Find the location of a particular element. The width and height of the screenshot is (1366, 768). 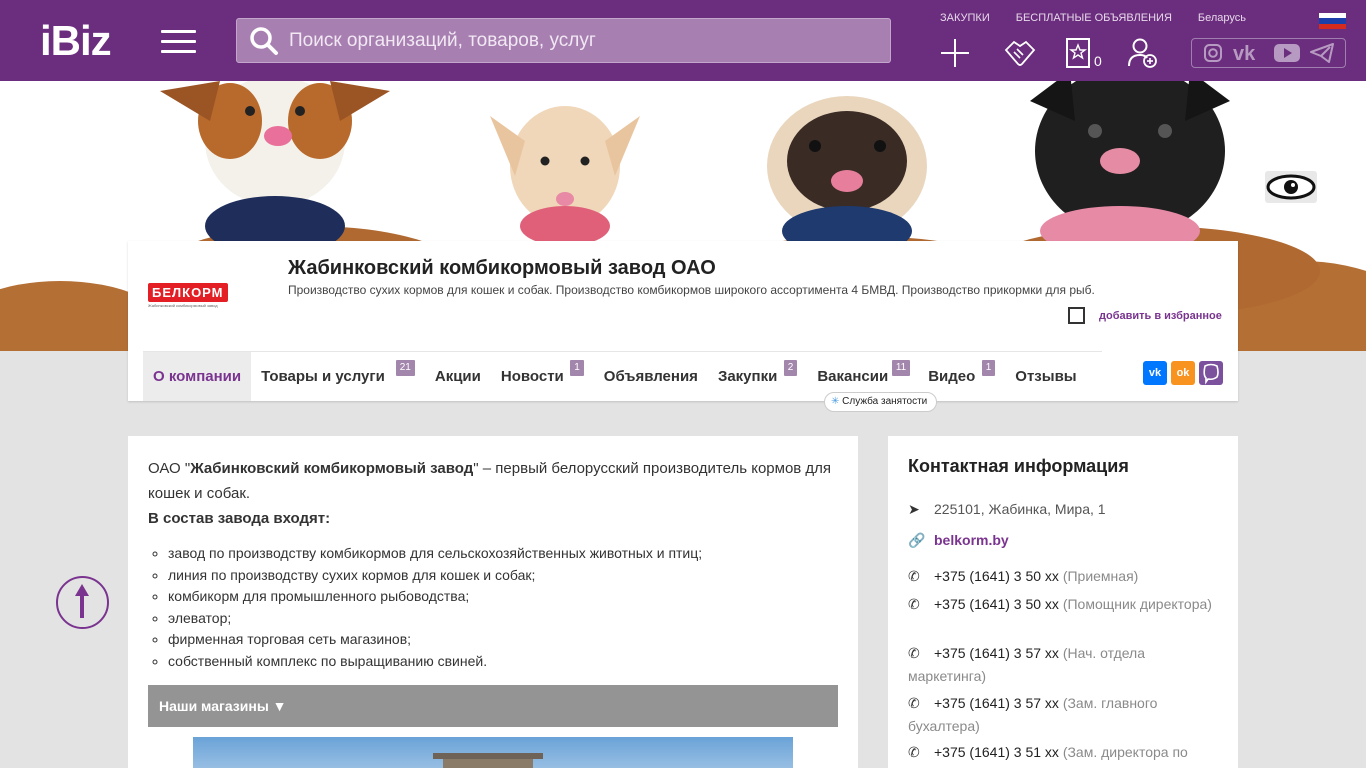

company-logo-mark: БЕЛКОРМ is located at coordinates (188, 292).